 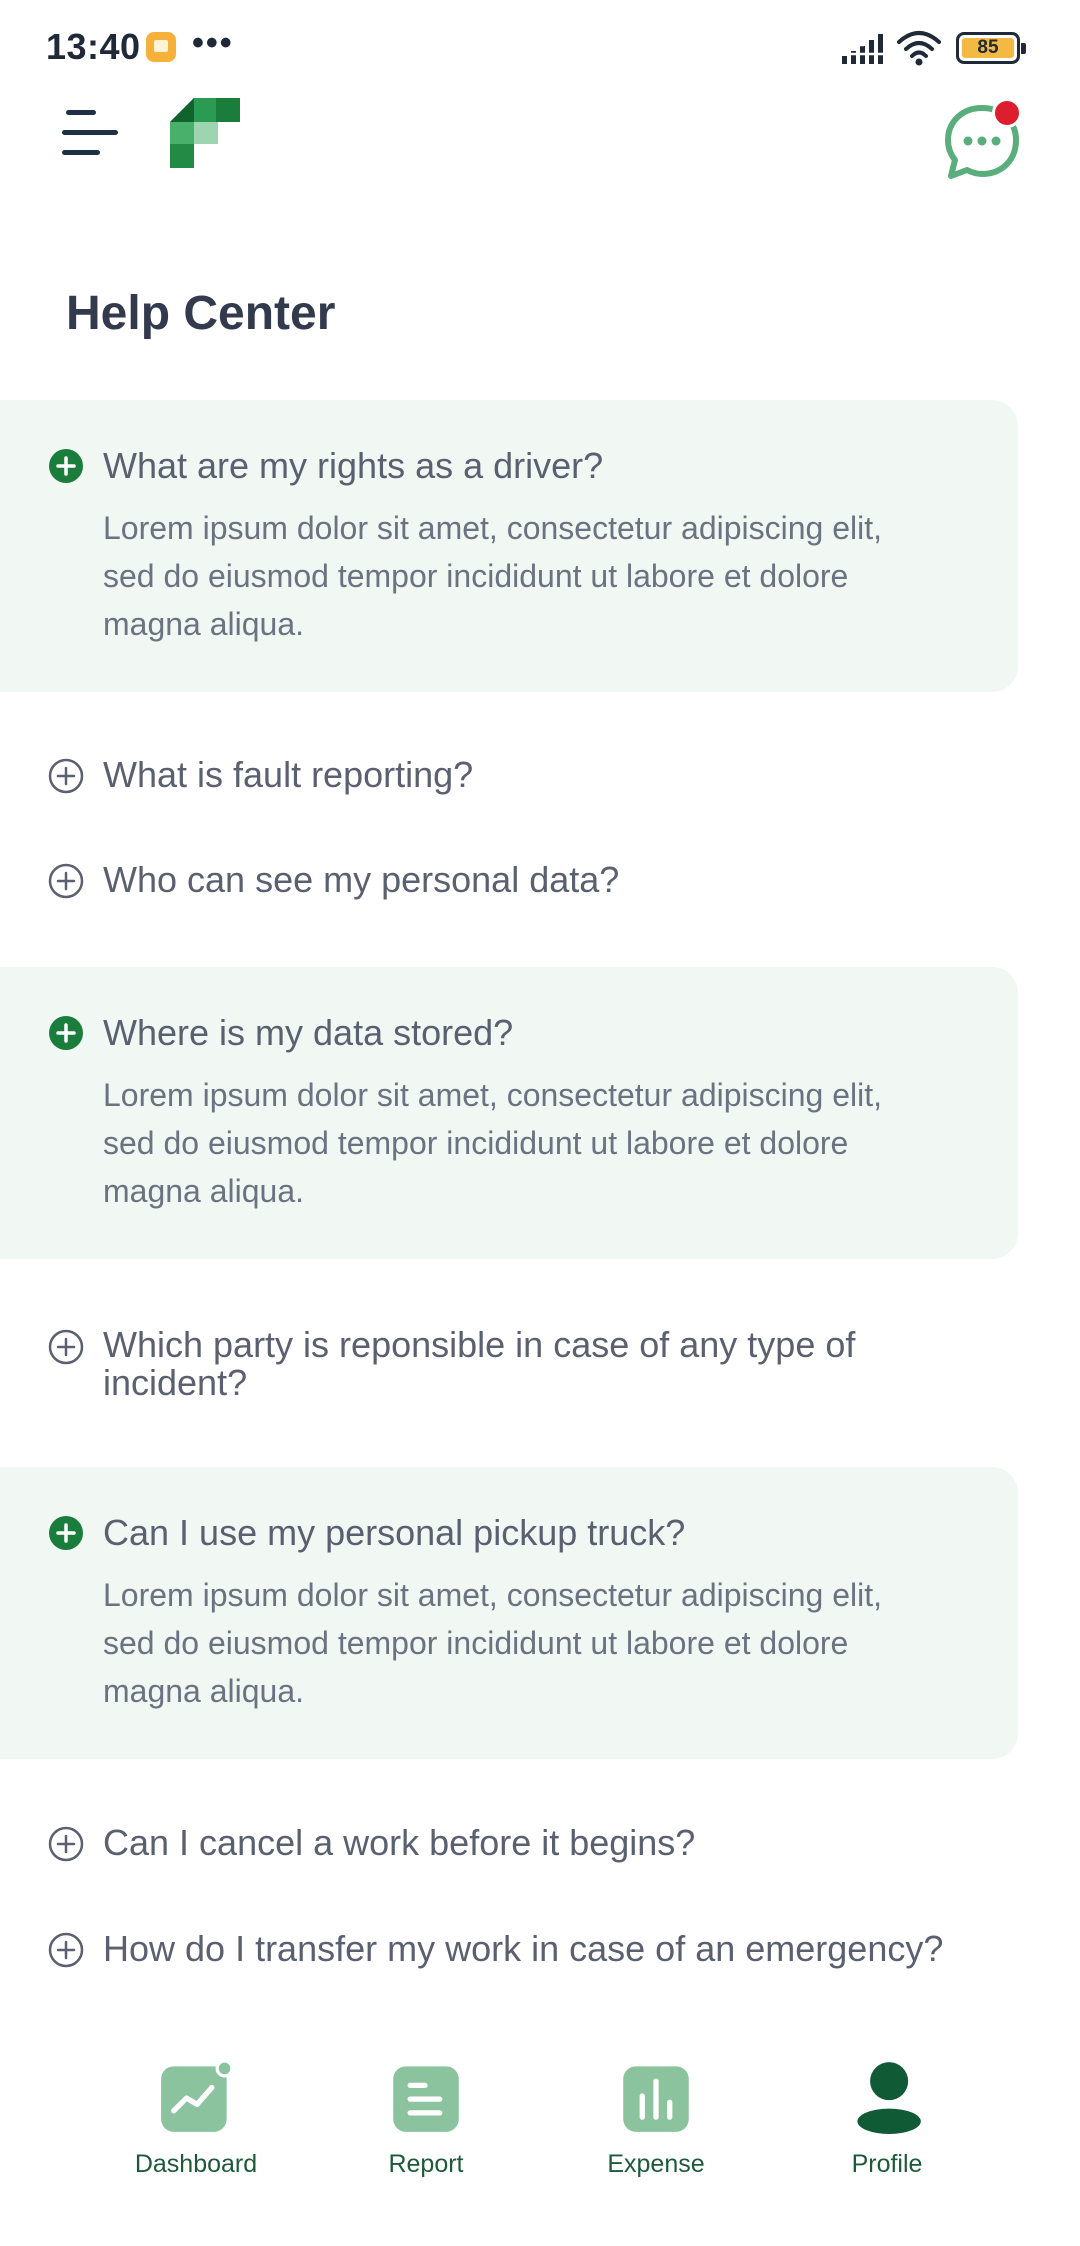 What do you see at coordinates (196, 2164) in the screenshot?
I see `nav-label: Dashboard` at bounding box center [196, 2164].